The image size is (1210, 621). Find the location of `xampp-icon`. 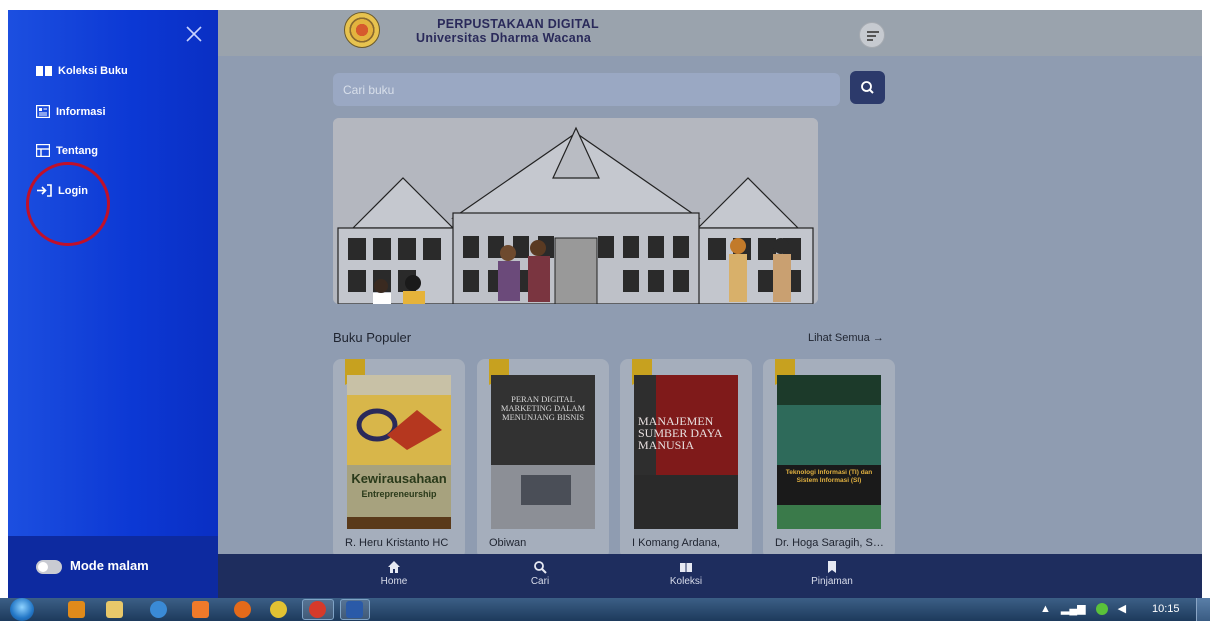

xampp-icon is located at coordinates (200, 609).